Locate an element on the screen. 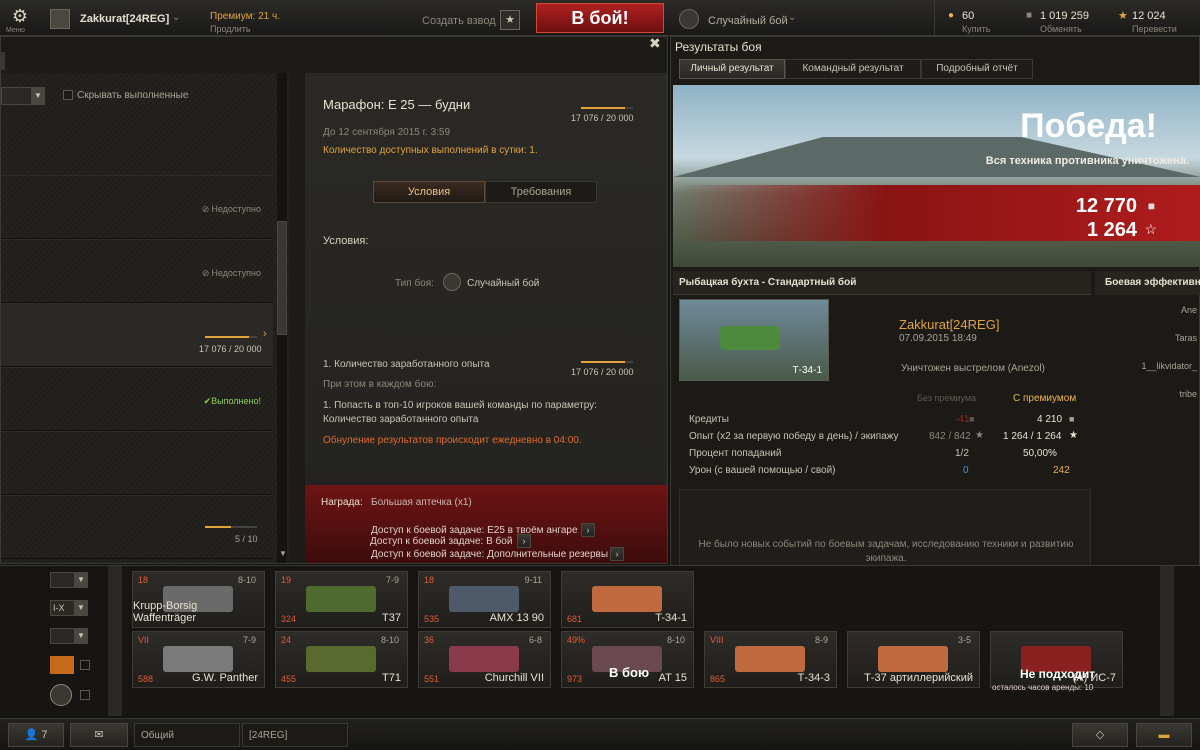 The width and height of the screenshot is (1200, 750). close-icon: ✖ is located at coordinates (655, 43).